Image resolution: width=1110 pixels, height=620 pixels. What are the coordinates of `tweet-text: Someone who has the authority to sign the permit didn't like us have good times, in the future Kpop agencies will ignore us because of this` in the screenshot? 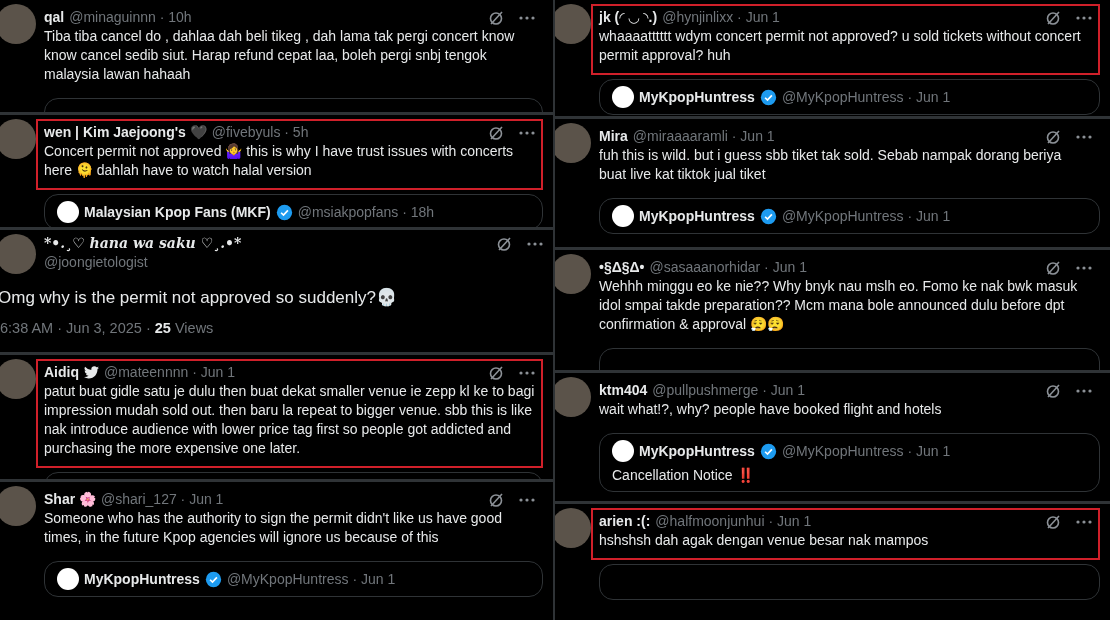 It's located at (273, 528).